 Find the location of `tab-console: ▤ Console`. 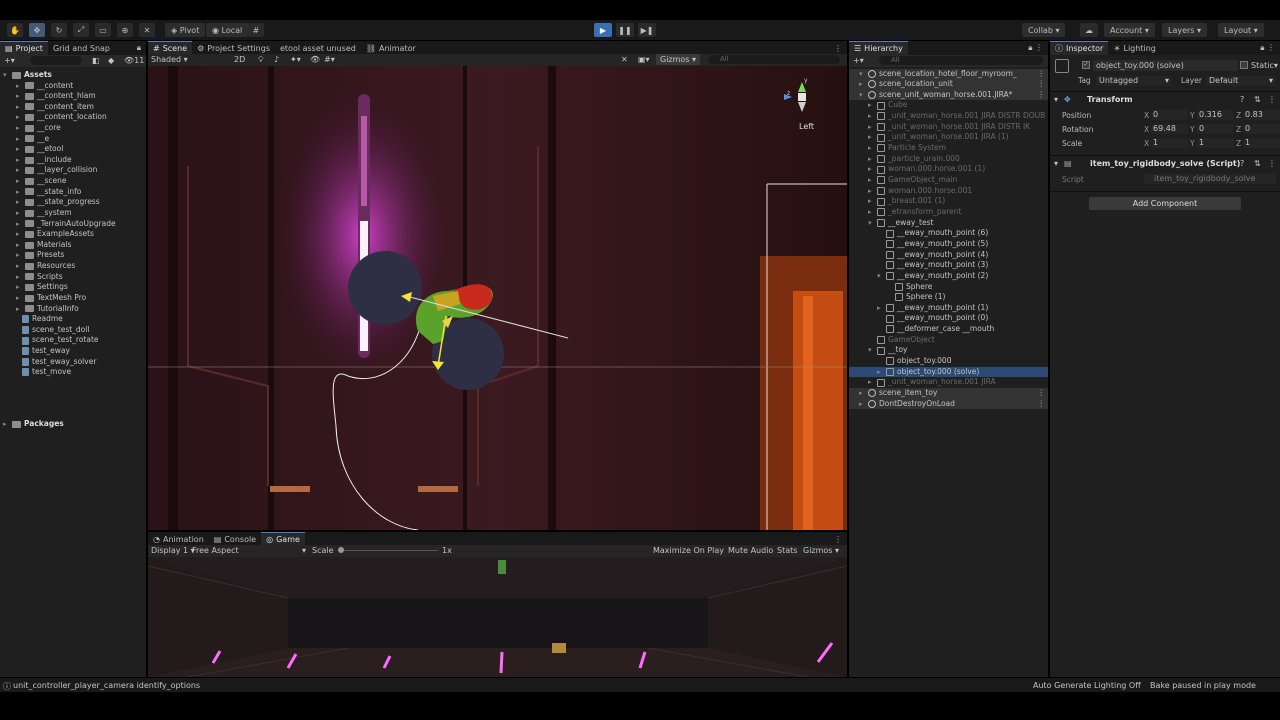

tab-console: ▤ Console is located at coordinates (235, 539).